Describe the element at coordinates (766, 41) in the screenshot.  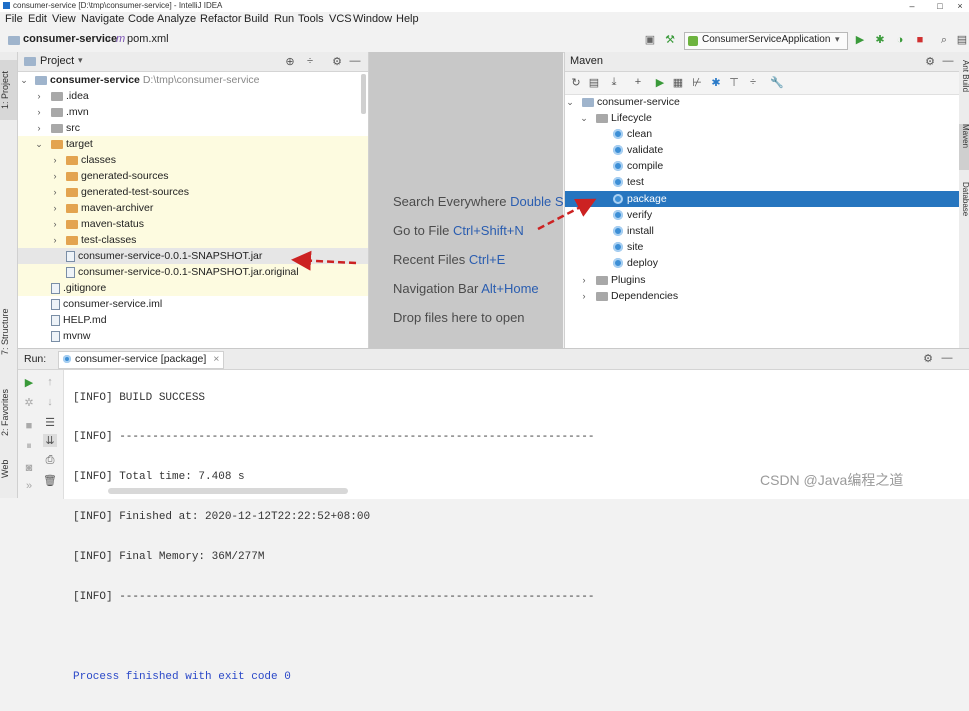
I see `run-configuration-select: ConsumerServiceApplication ▾` at that location.